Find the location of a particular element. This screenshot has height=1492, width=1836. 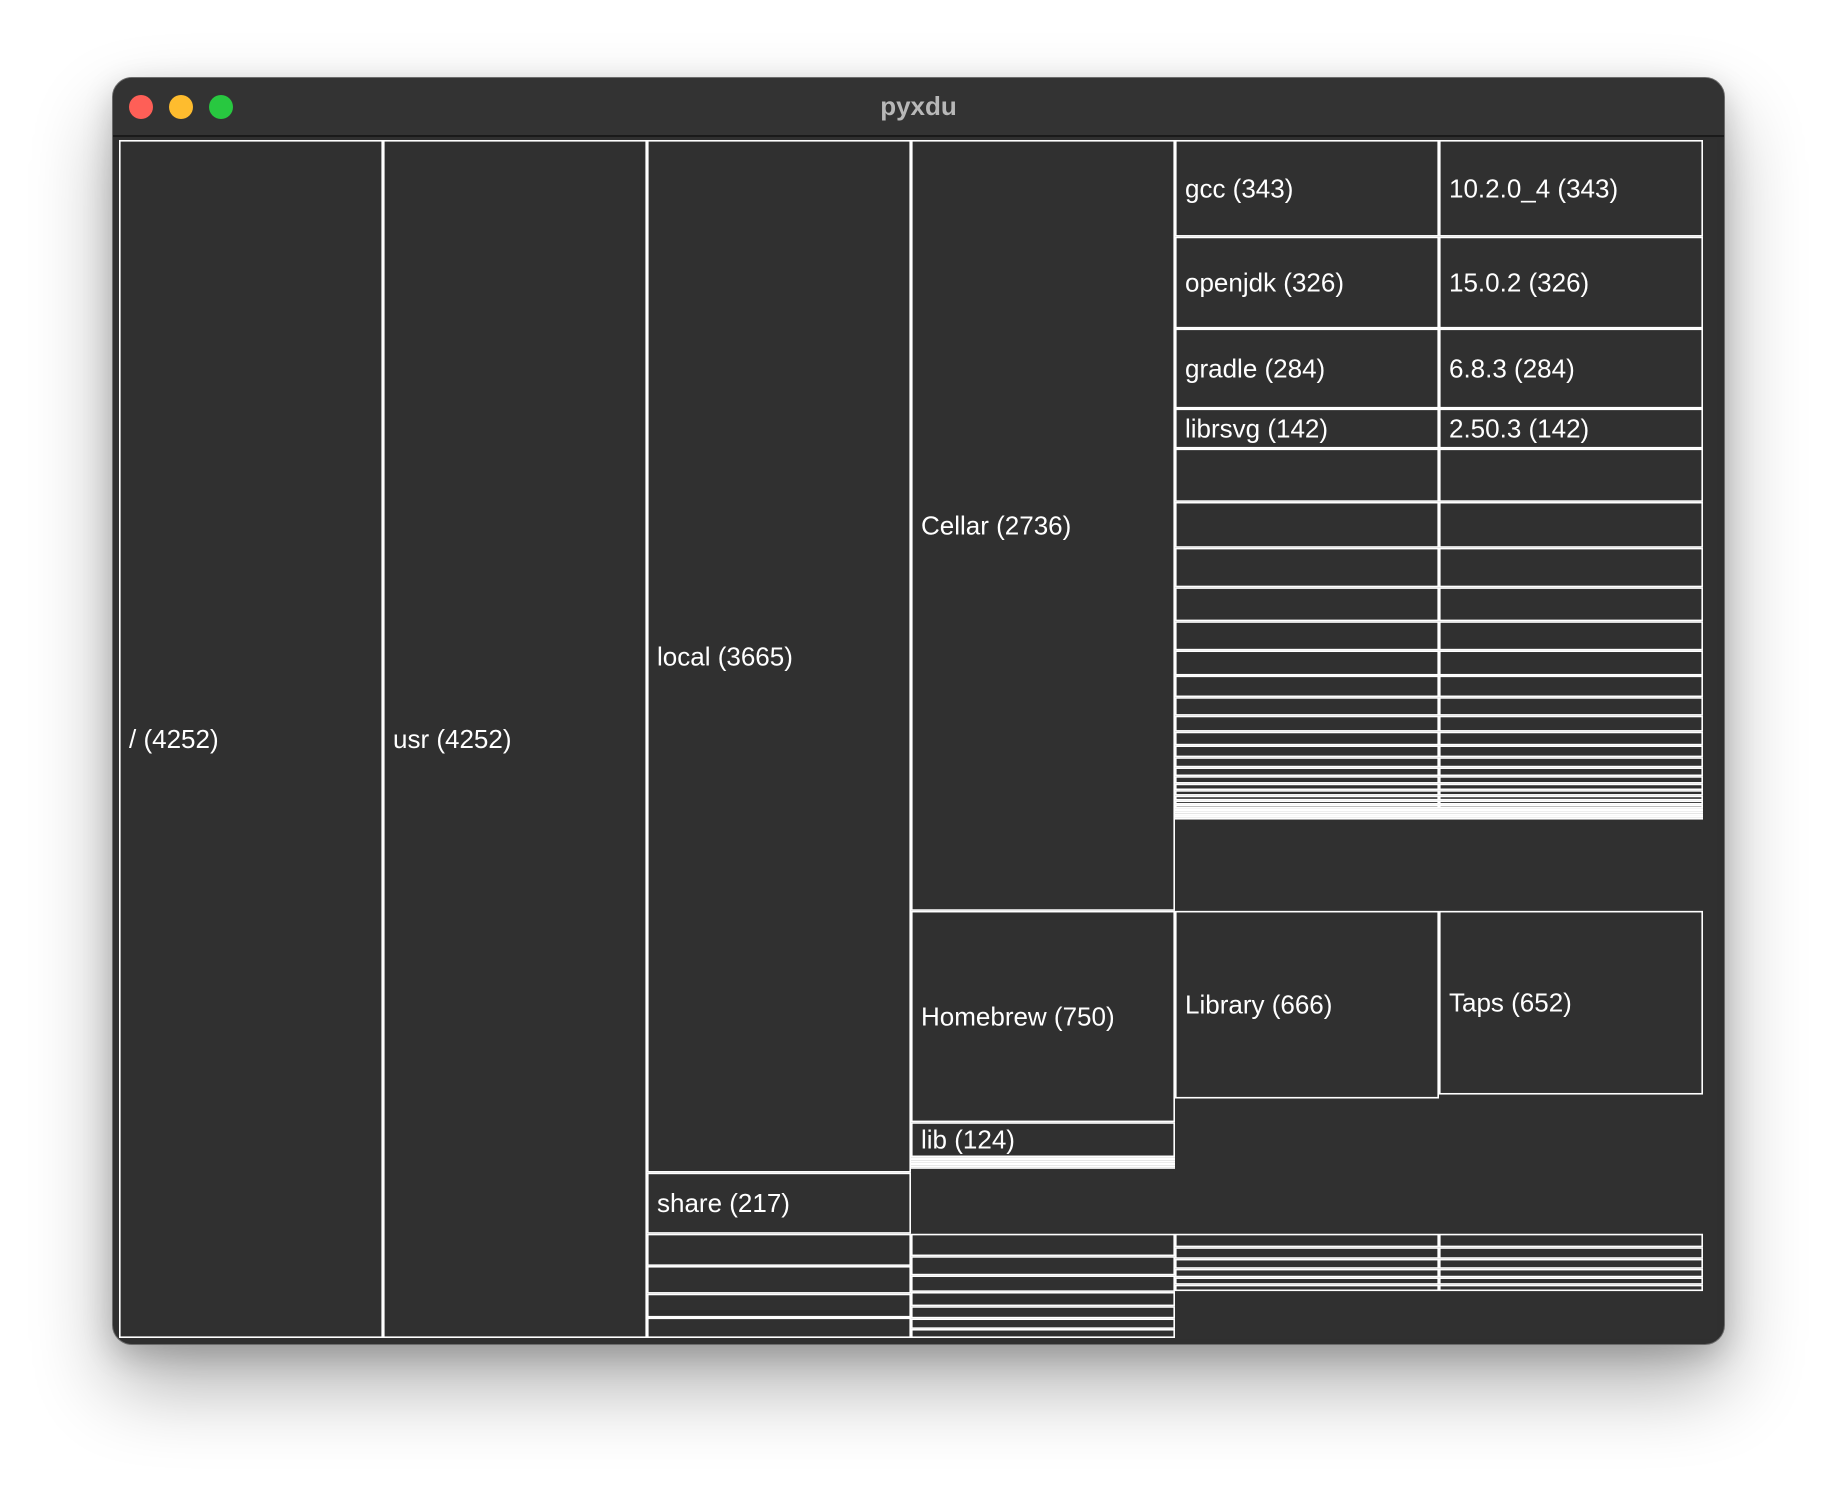

dir-label-root: / (4252) is located at coordinates (174, 739).